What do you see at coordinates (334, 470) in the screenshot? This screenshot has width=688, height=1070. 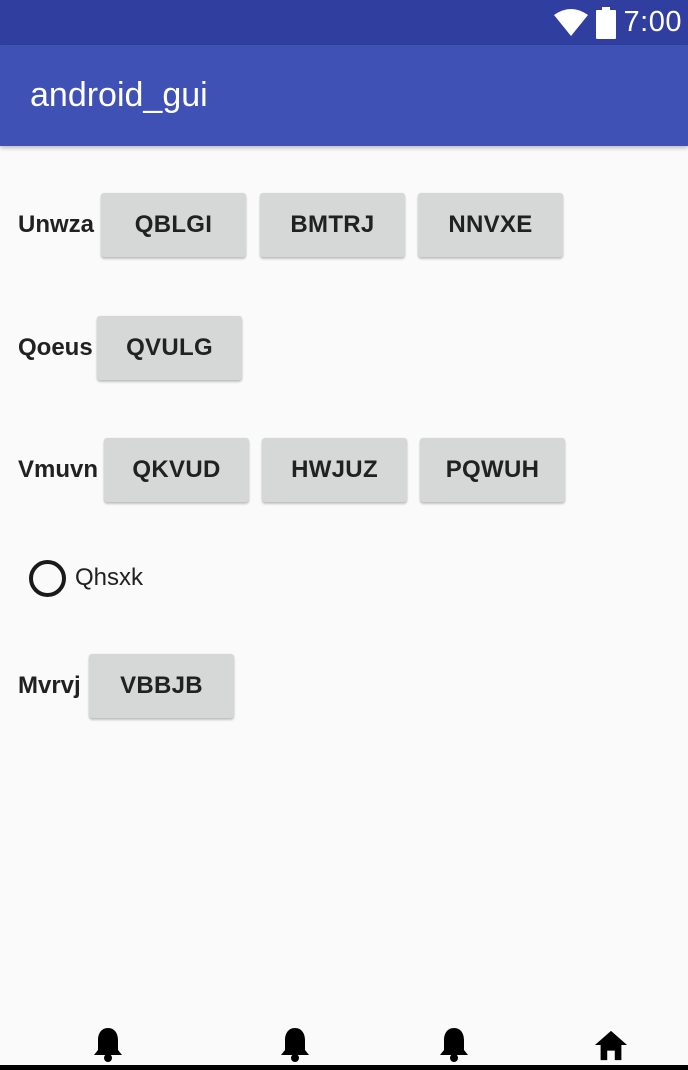 I see `hwjuz-button: HWJUZ` at bounding box center [334, 470].